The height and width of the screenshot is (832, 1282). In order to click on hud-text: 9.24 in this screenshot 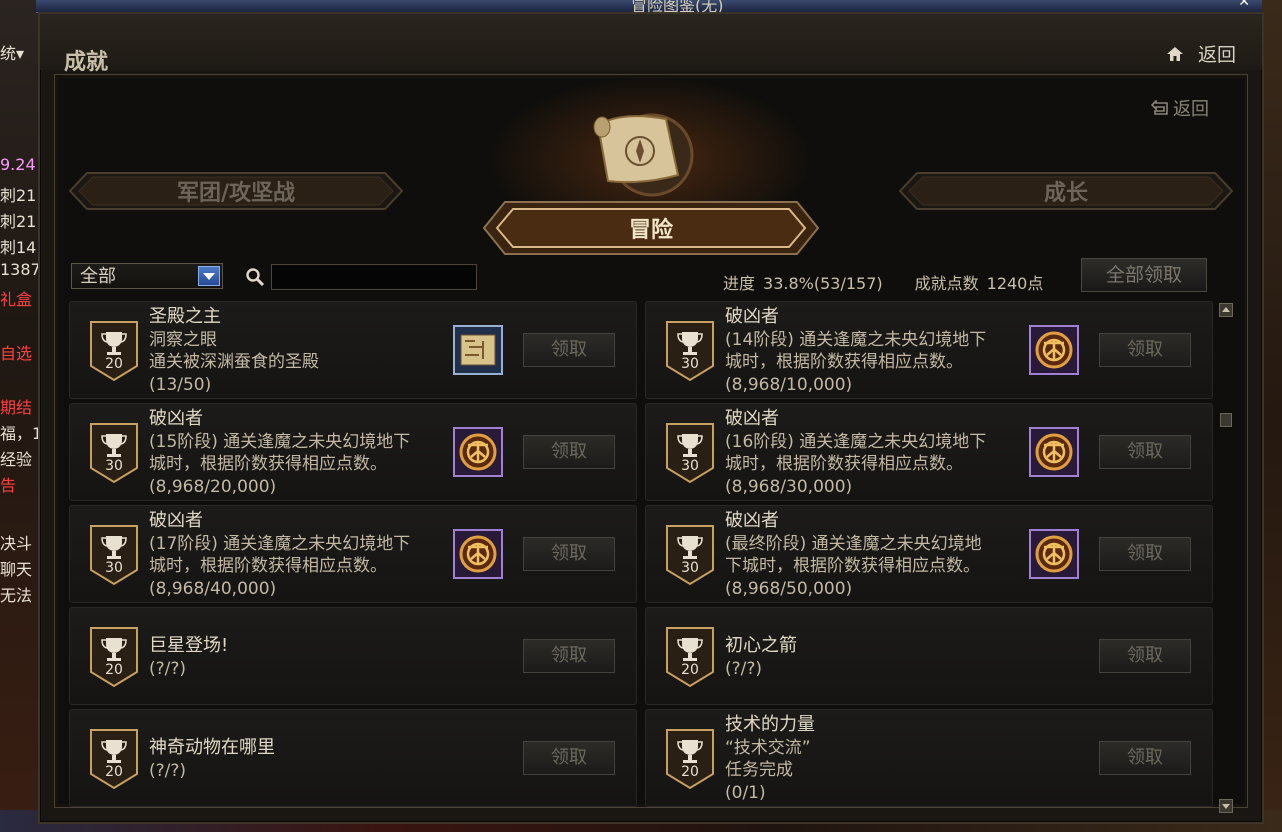, I will do `click(18, 164)`.